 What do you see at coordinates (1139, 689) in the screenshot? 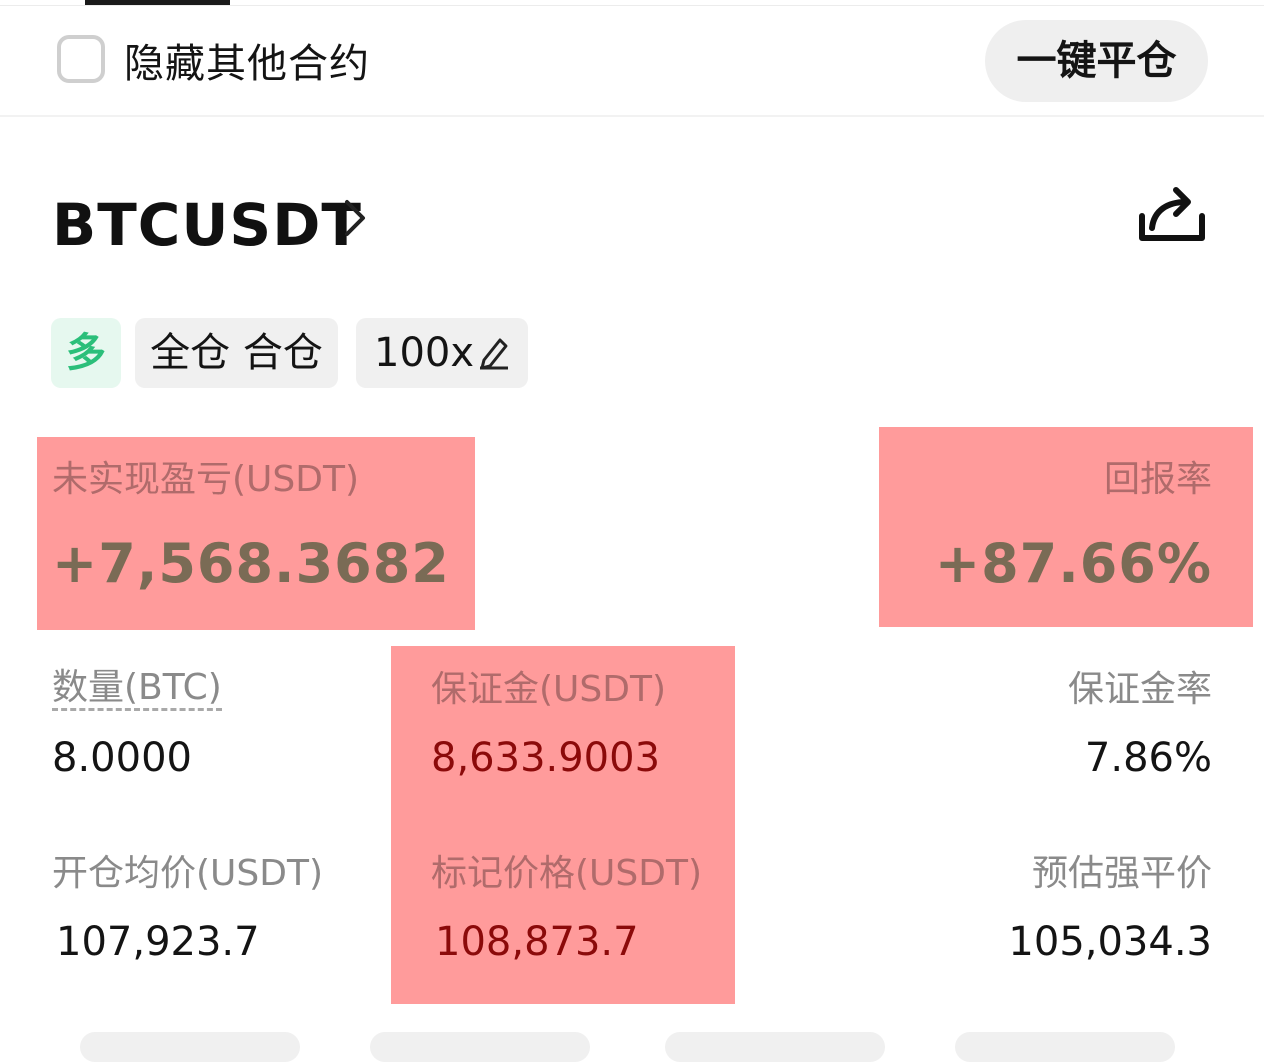
I see `margin-rate-label: 保证金率` at bounding box center [1139, 689].